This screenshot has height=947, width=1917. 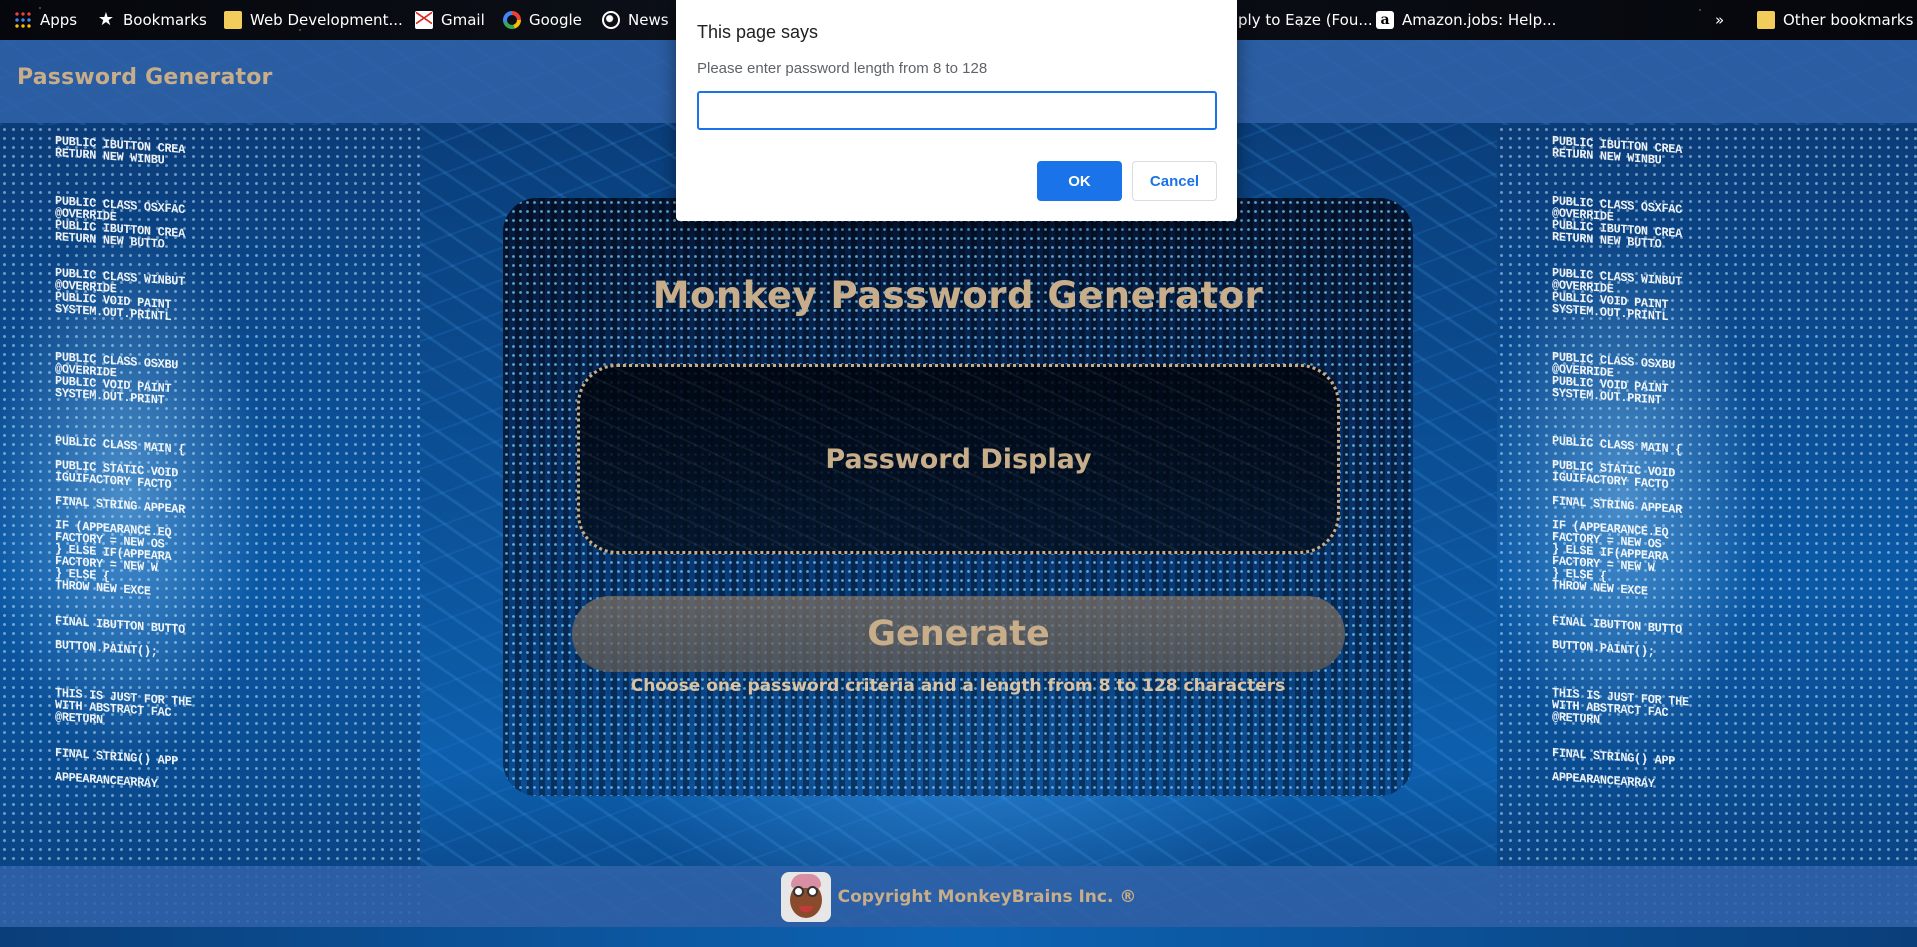 I want to click on bookmark-news-label: News, so click(x=648, y=20).